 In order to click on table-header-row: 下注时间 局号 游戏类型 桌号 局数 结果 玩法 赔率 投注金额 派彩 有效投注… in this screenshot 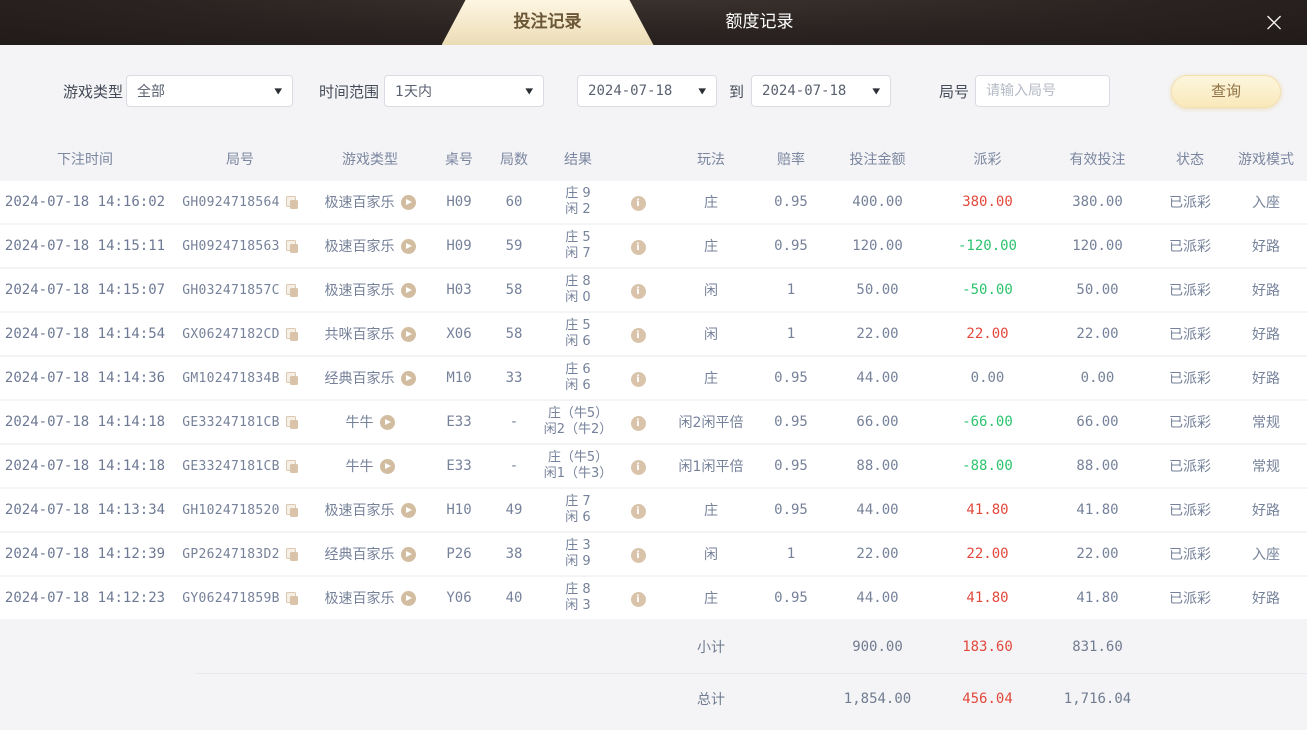, I will do `click(653, 159)`.